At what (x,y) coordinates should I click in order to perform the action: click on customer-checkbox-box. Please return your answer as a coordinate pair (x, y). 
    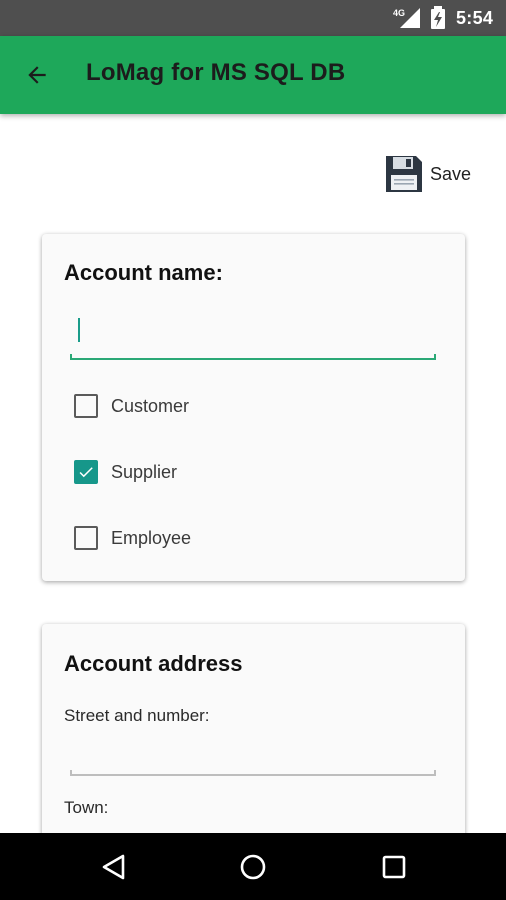
    Looking at the image, I should click on (86, 406).